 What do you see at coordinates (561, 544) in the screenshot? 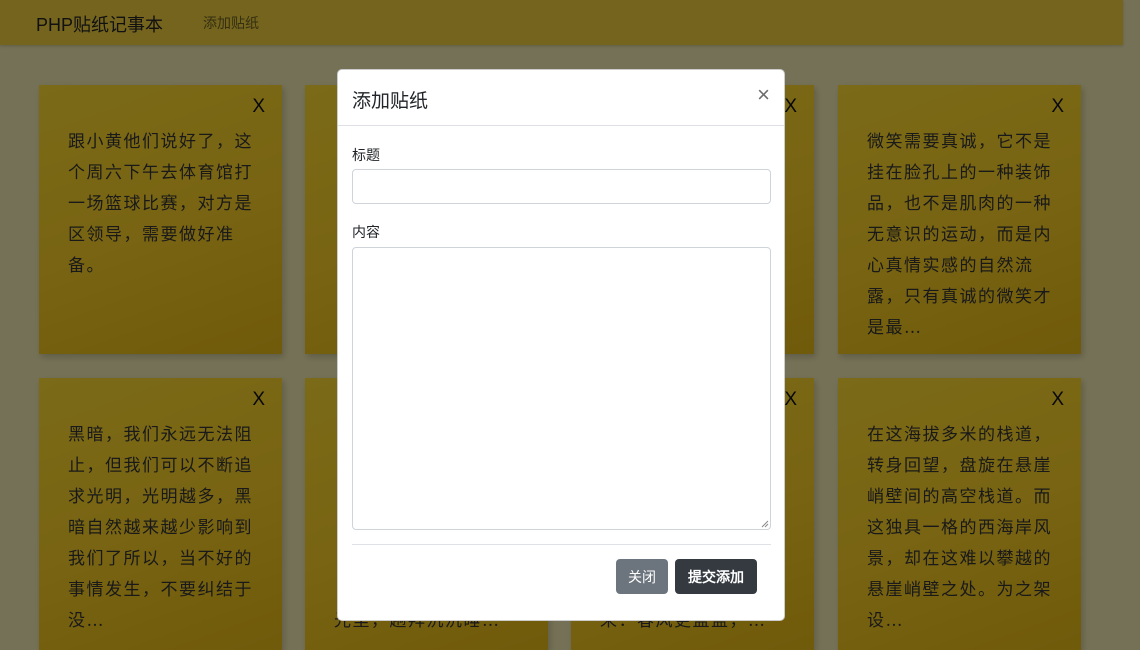
I see `footer-divider` at bounding box center [561, 544].